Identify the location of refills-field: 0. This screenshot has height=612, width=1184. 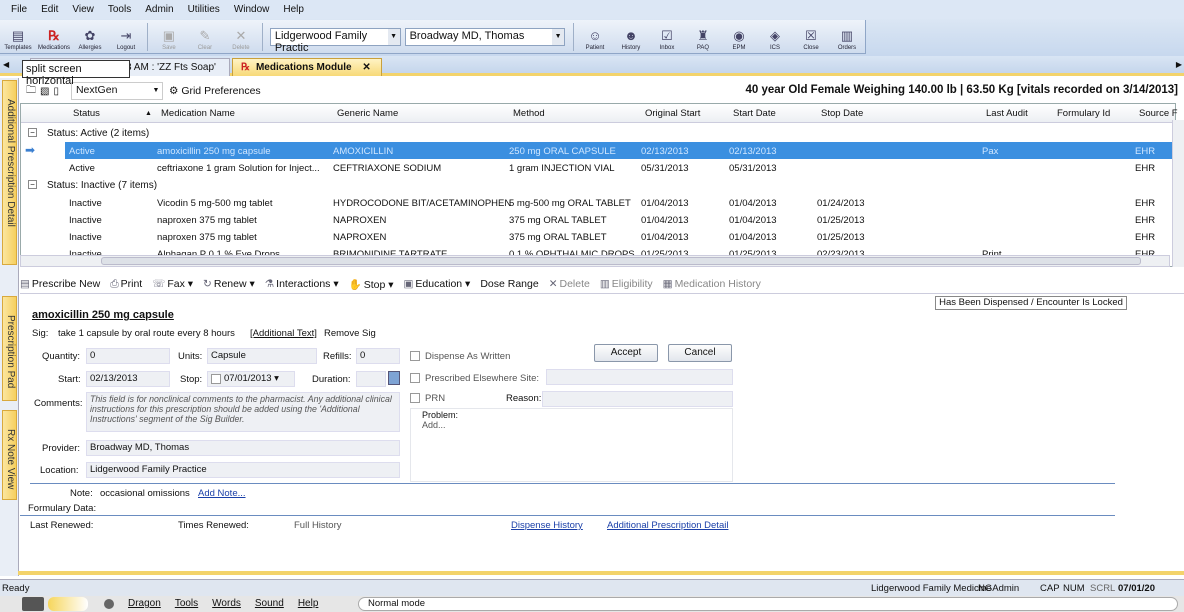
(378, 356).